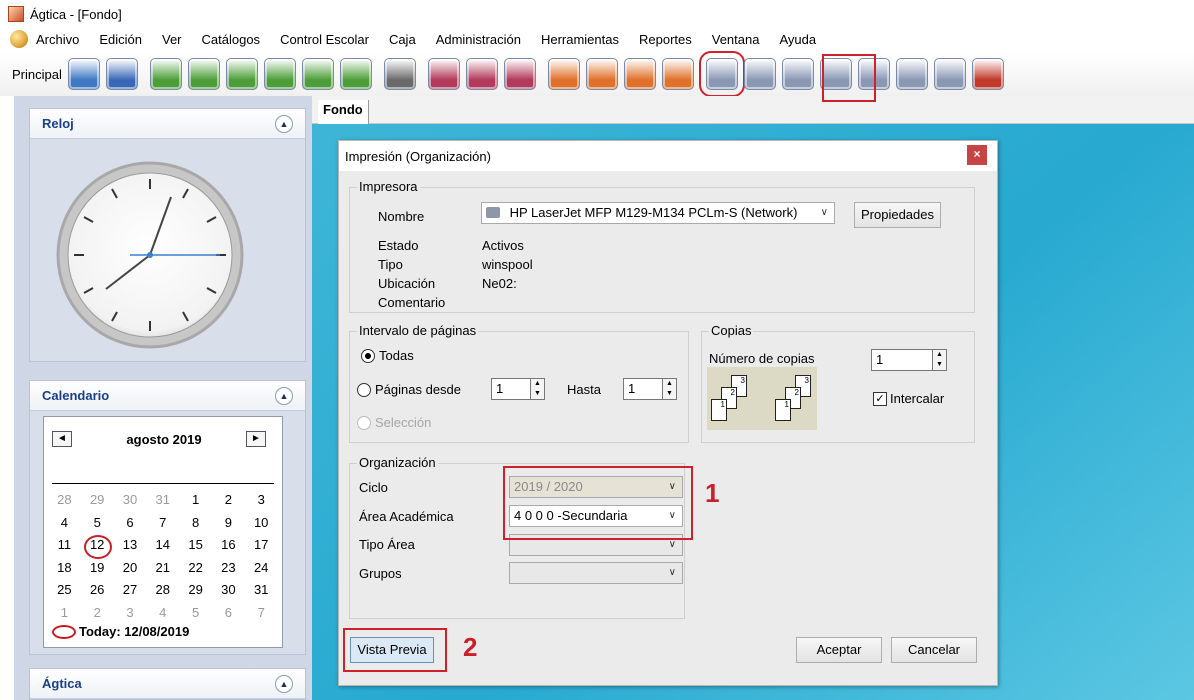 Image resolution: width=1194 pixels, height=700 pixels. What do you see at coordinates (677, 74) in the screenshot?
I see `books-icon` at bounding box center [677, 74].